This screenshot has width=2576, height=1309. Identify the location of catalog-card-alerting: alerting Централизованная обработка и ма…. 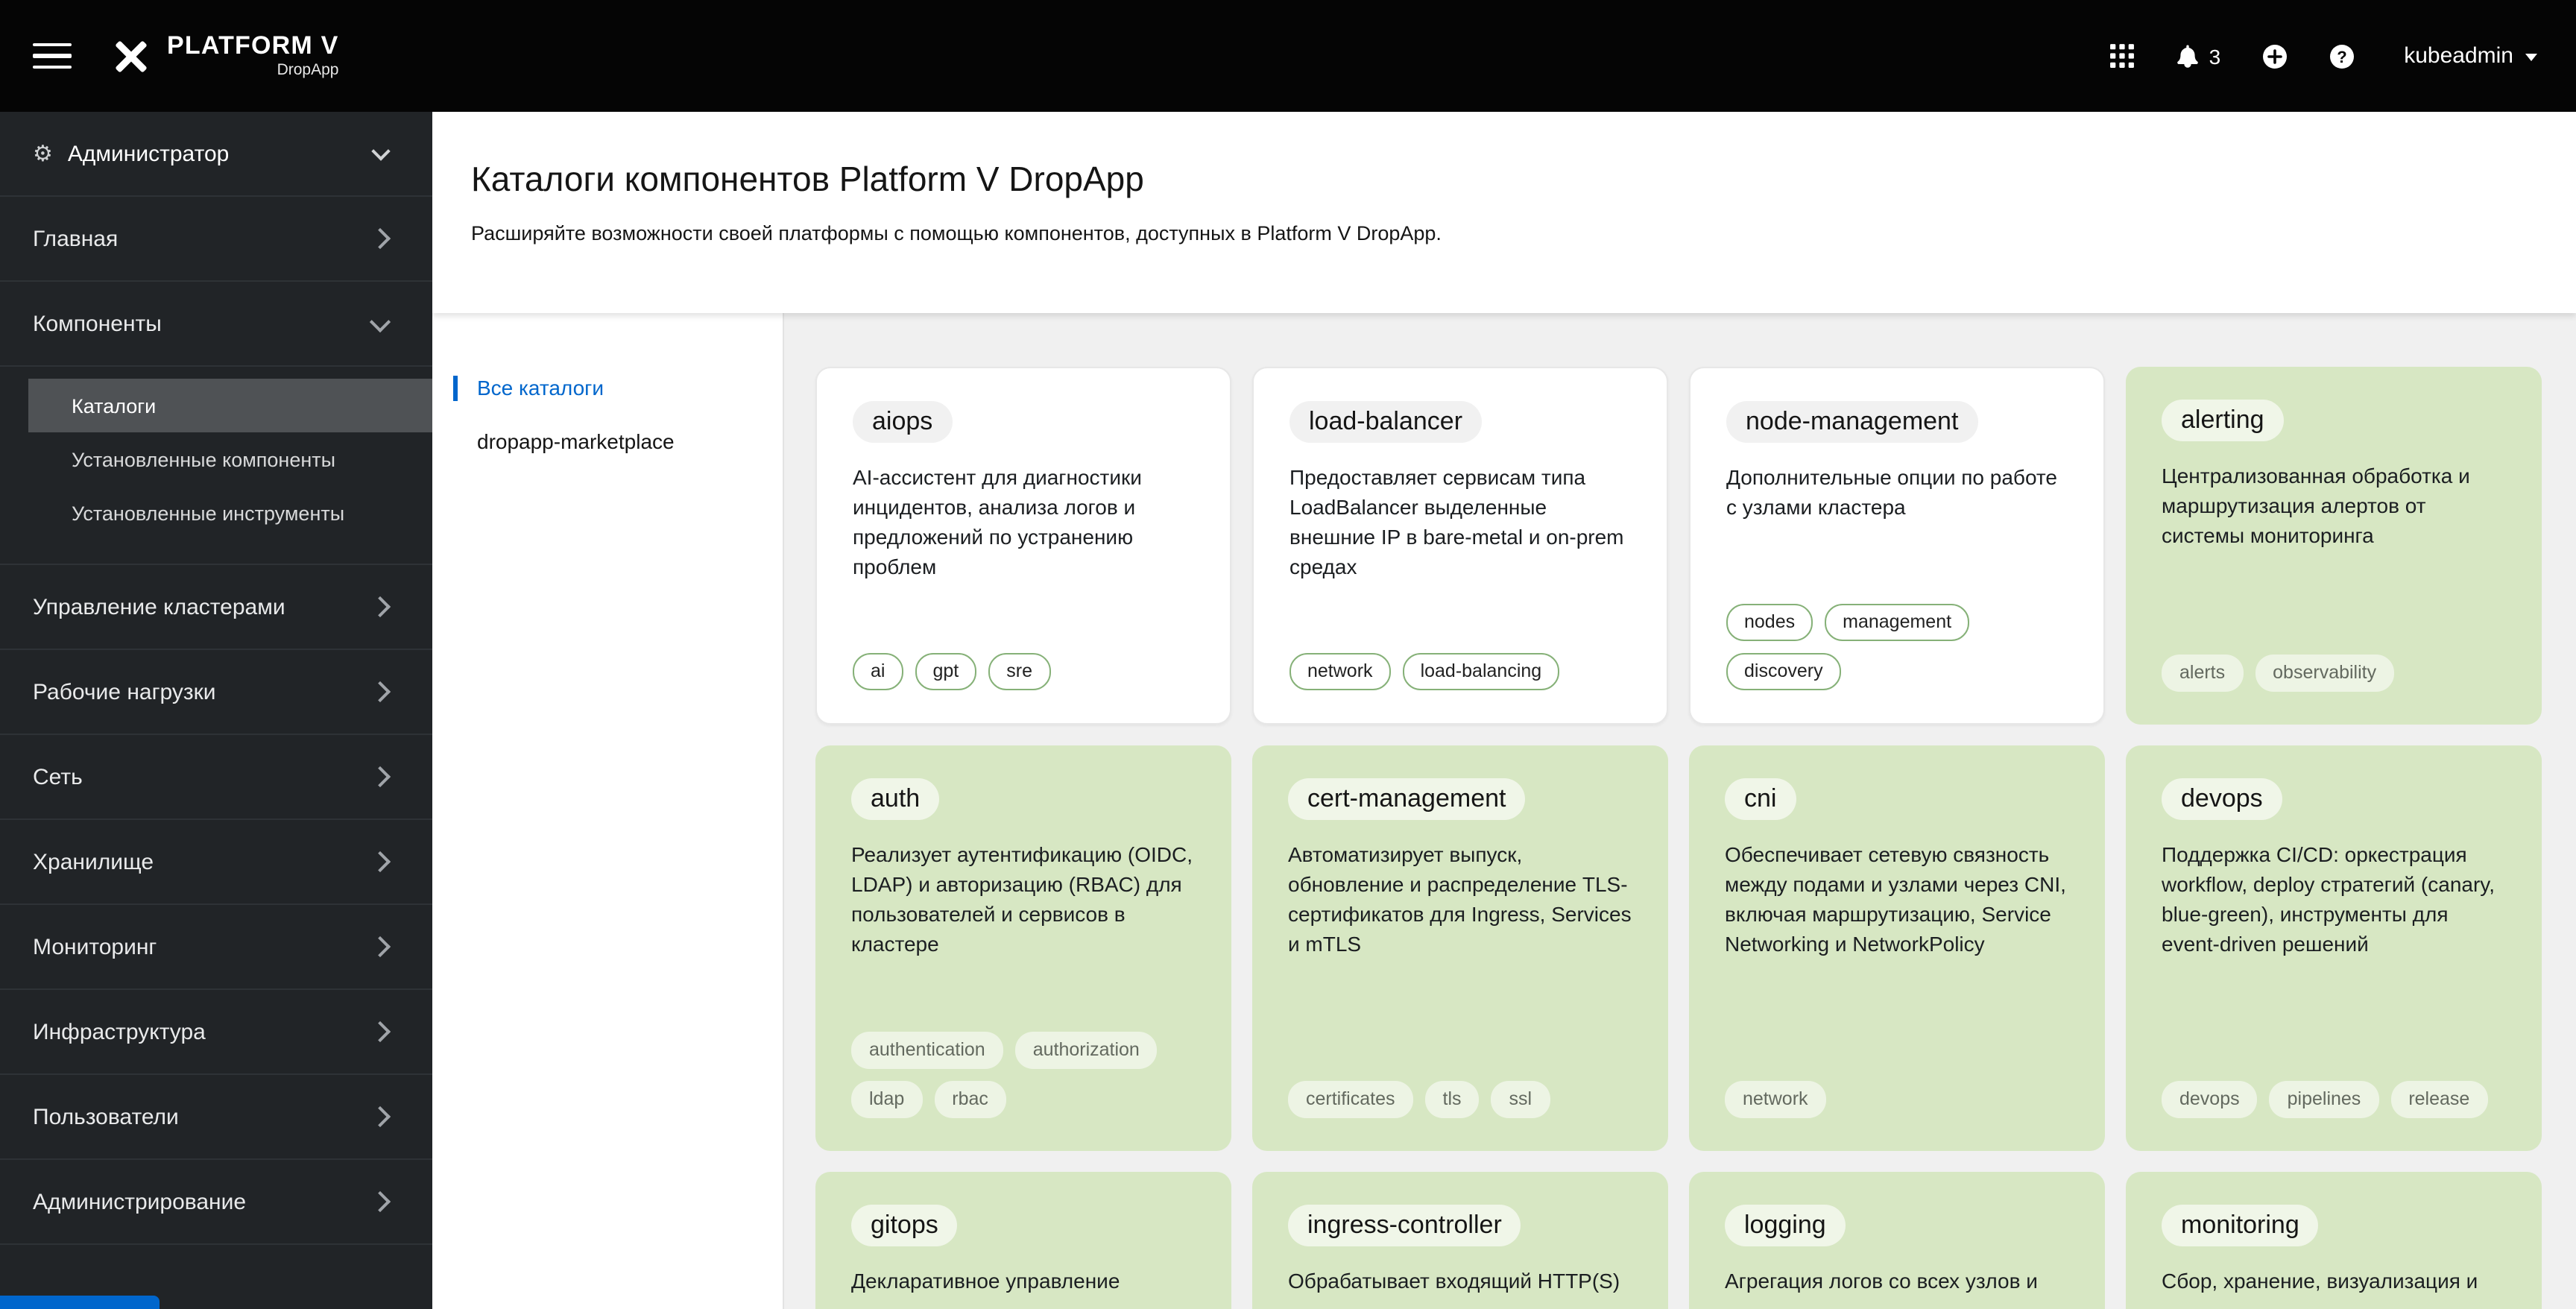
(2334, 546).